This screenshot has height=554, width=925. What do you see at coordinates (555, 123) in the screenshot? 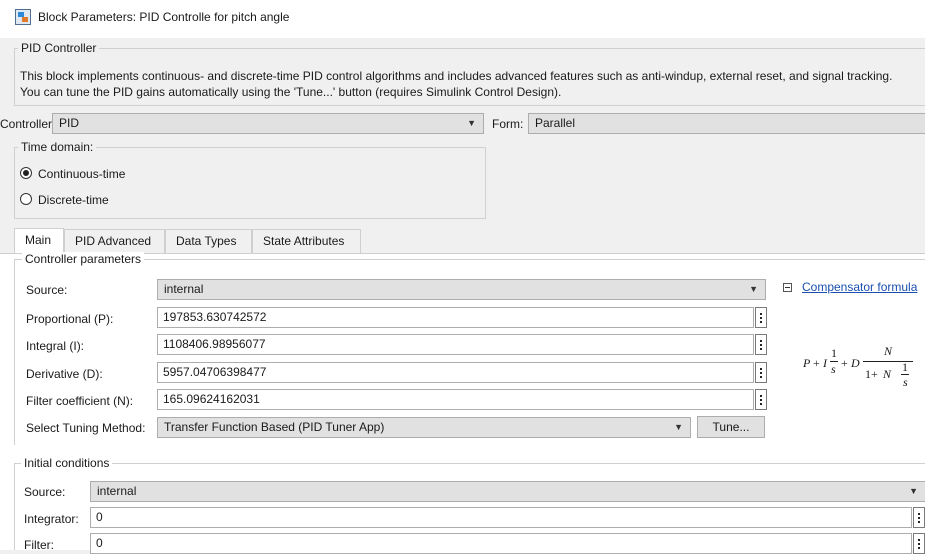
I see `form-value: Parallel` at bounding box center [555, 123].